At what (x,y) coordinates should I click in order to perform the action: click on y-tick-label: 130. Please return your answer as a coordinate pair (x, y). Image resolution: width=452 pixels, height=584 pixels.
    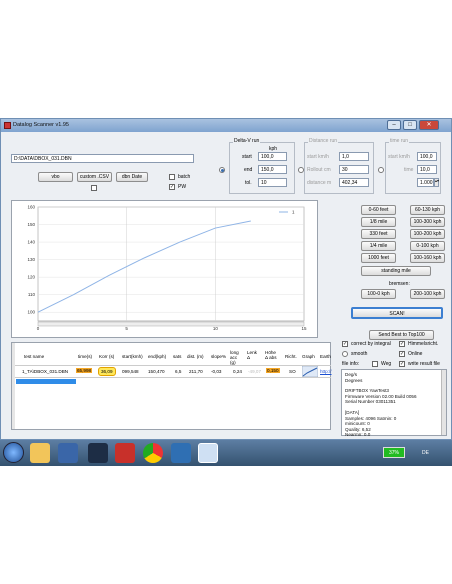
    Looking at the image, I should click on (31, 259).